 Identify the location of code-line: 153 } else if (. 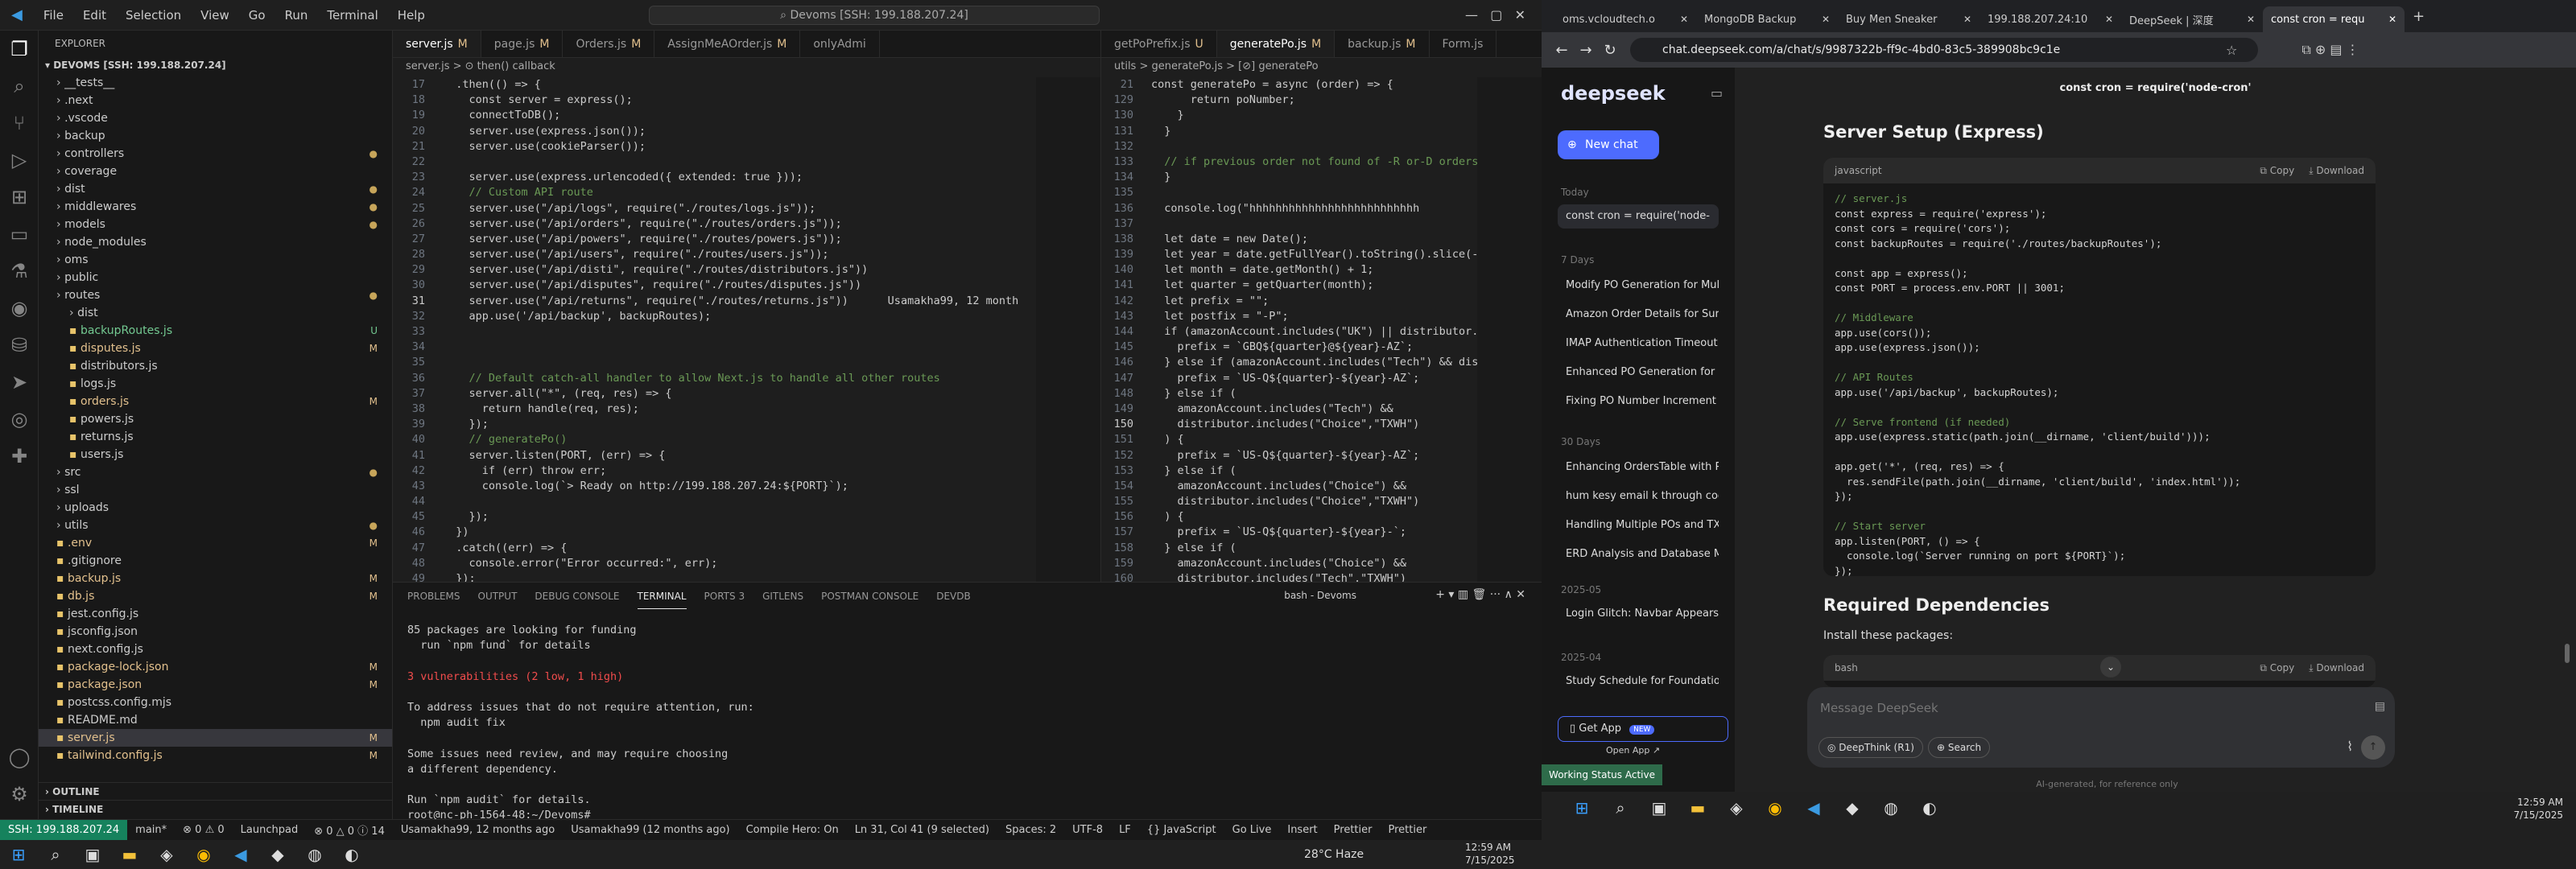
(1321, 471).